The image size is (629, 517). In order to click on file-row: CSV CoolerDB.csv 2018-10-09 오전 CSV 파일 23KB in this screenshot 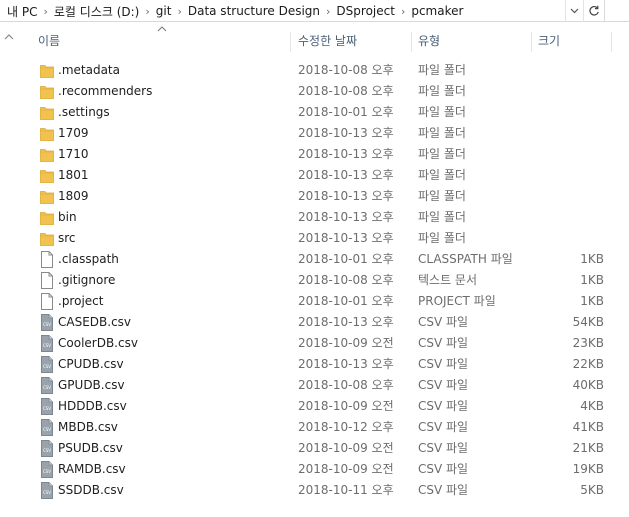, I will do `click(314, 343)`.